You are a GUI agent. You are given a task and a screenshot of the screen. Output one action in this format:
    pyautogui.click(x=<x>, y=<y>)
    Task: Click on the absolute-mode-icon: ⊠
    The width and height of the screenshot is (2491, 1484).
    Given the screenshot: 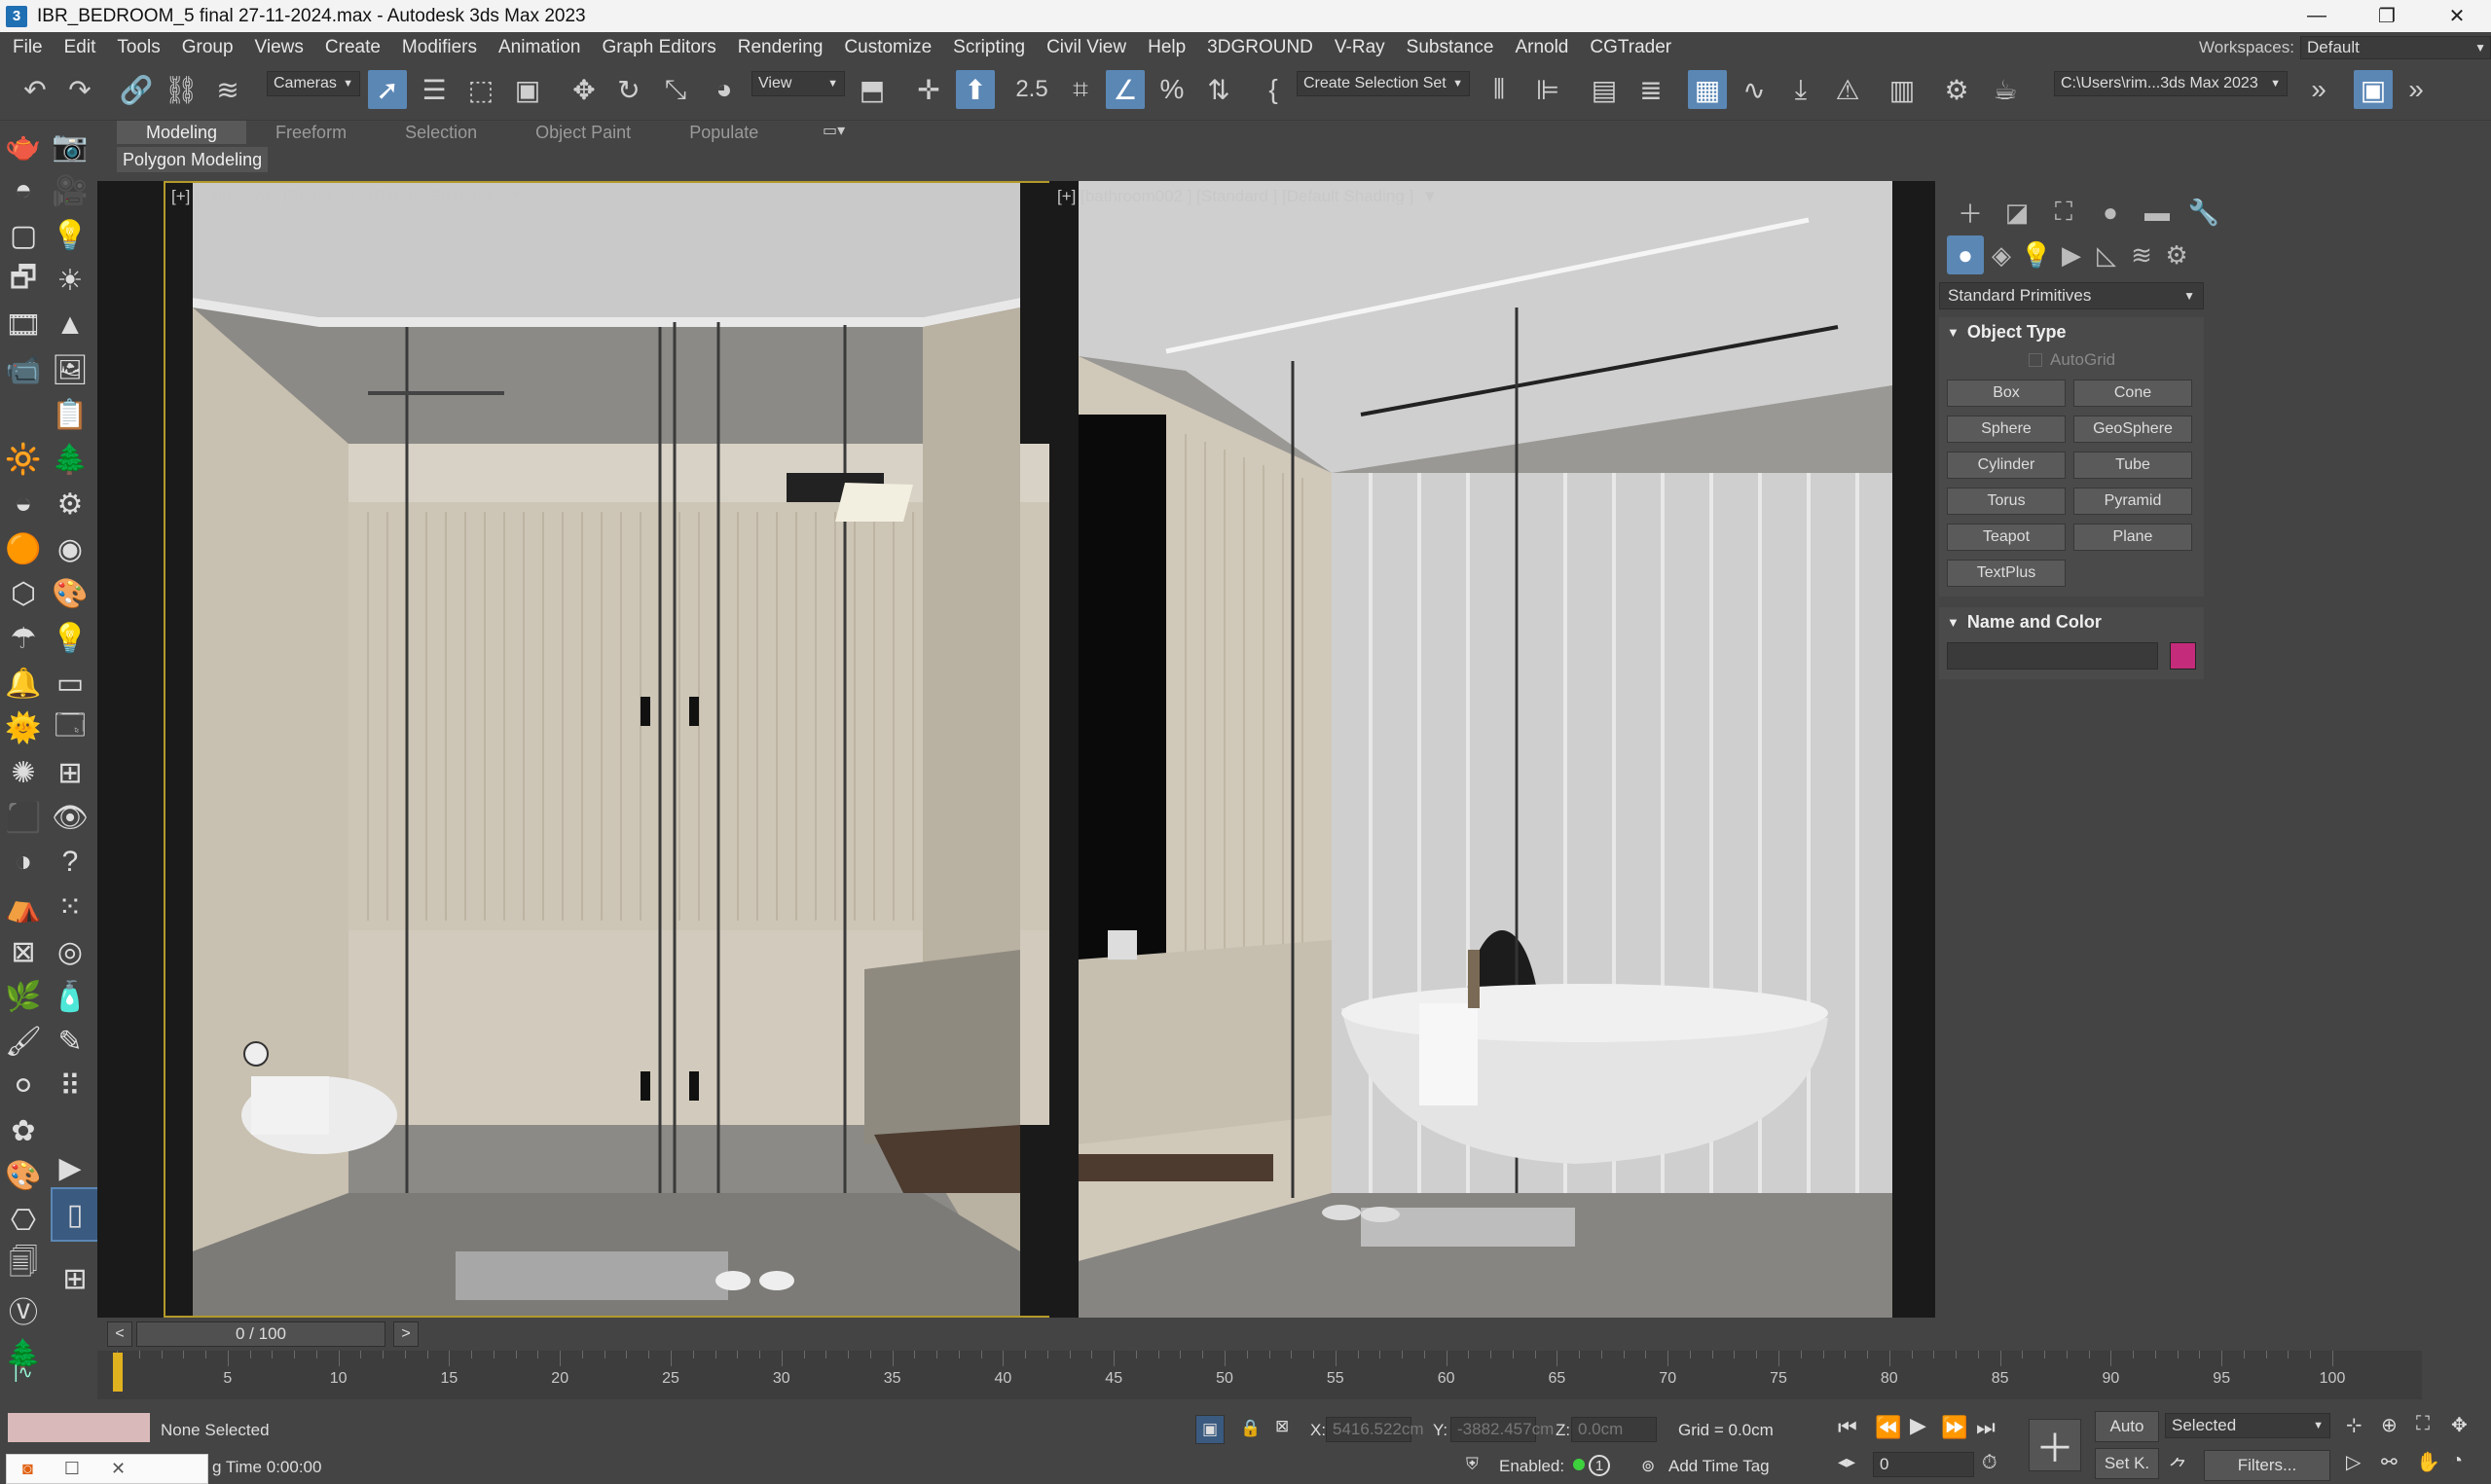 What is the action you would take?
    pyautogui.click(x=1282, y=1426)
    